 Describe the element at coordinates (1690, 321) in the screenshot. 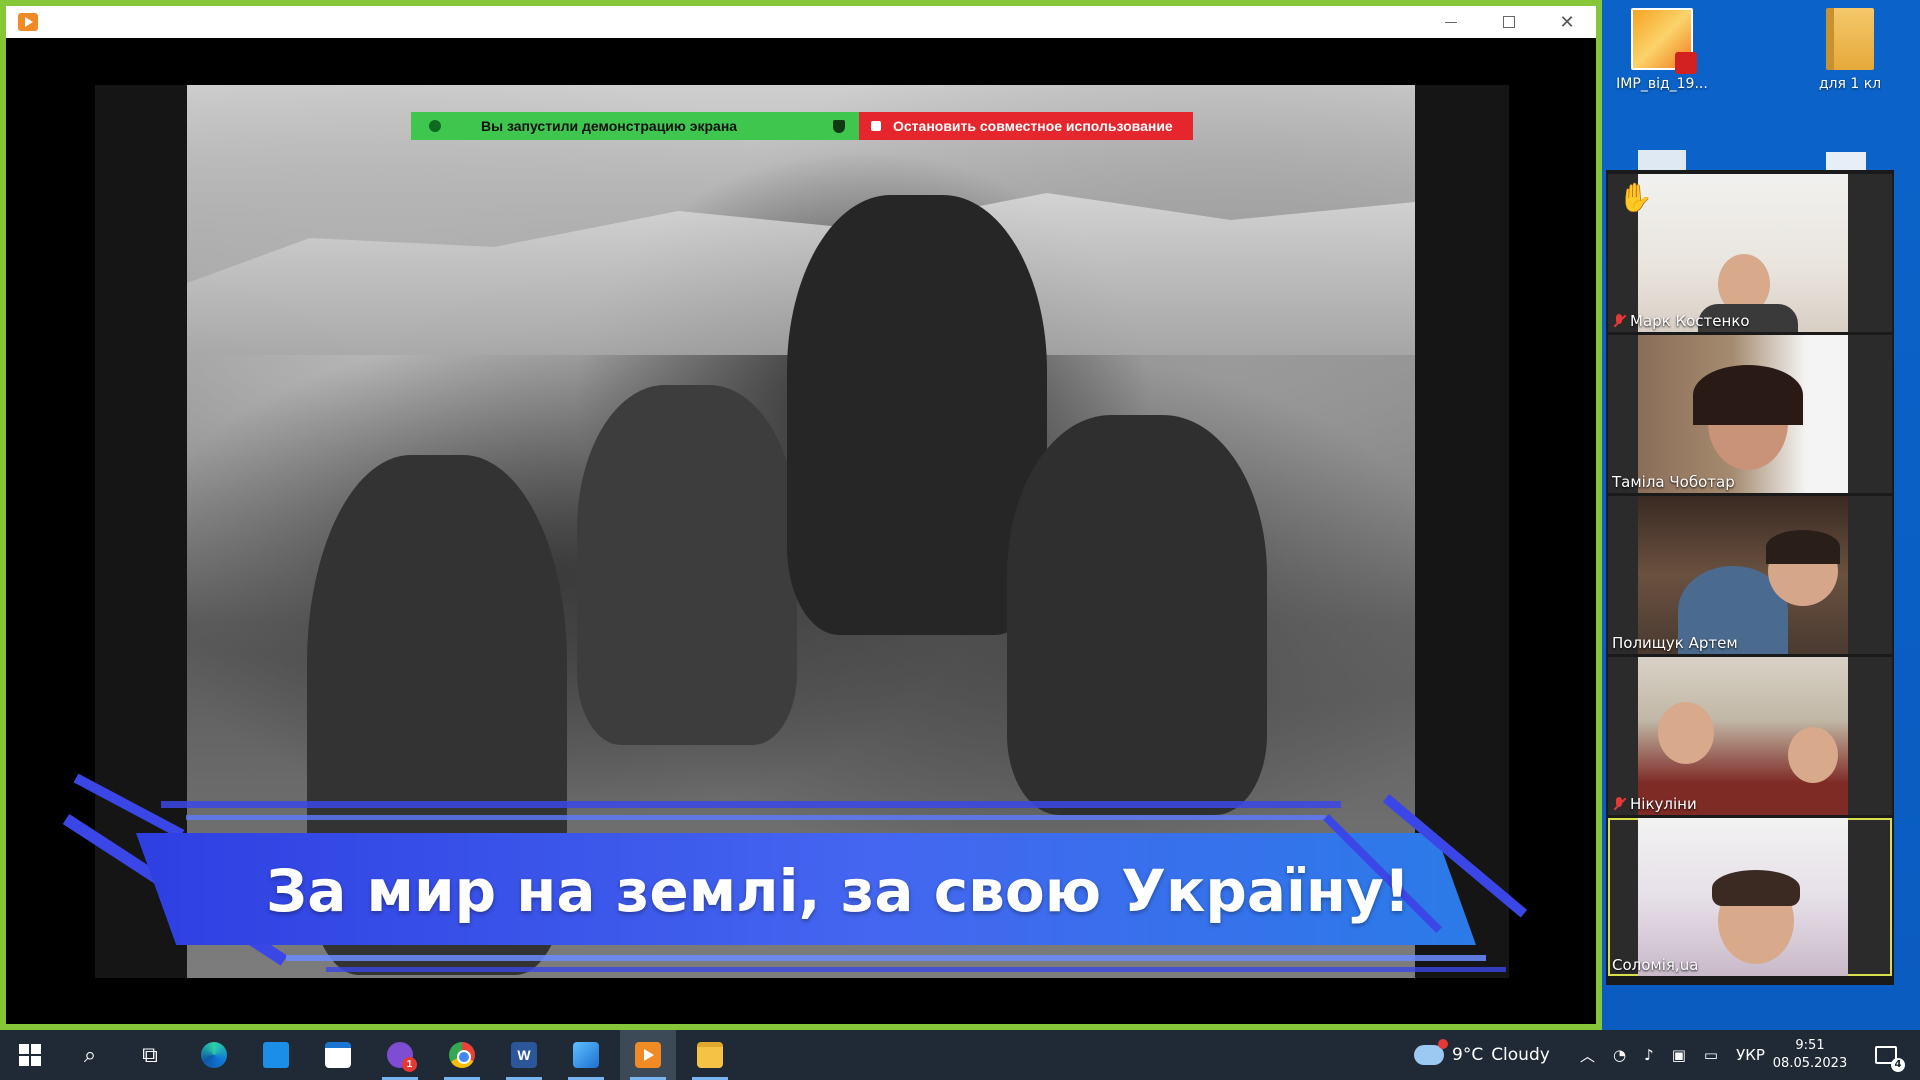

I see `participant-name: Марк Костенко` at that location.